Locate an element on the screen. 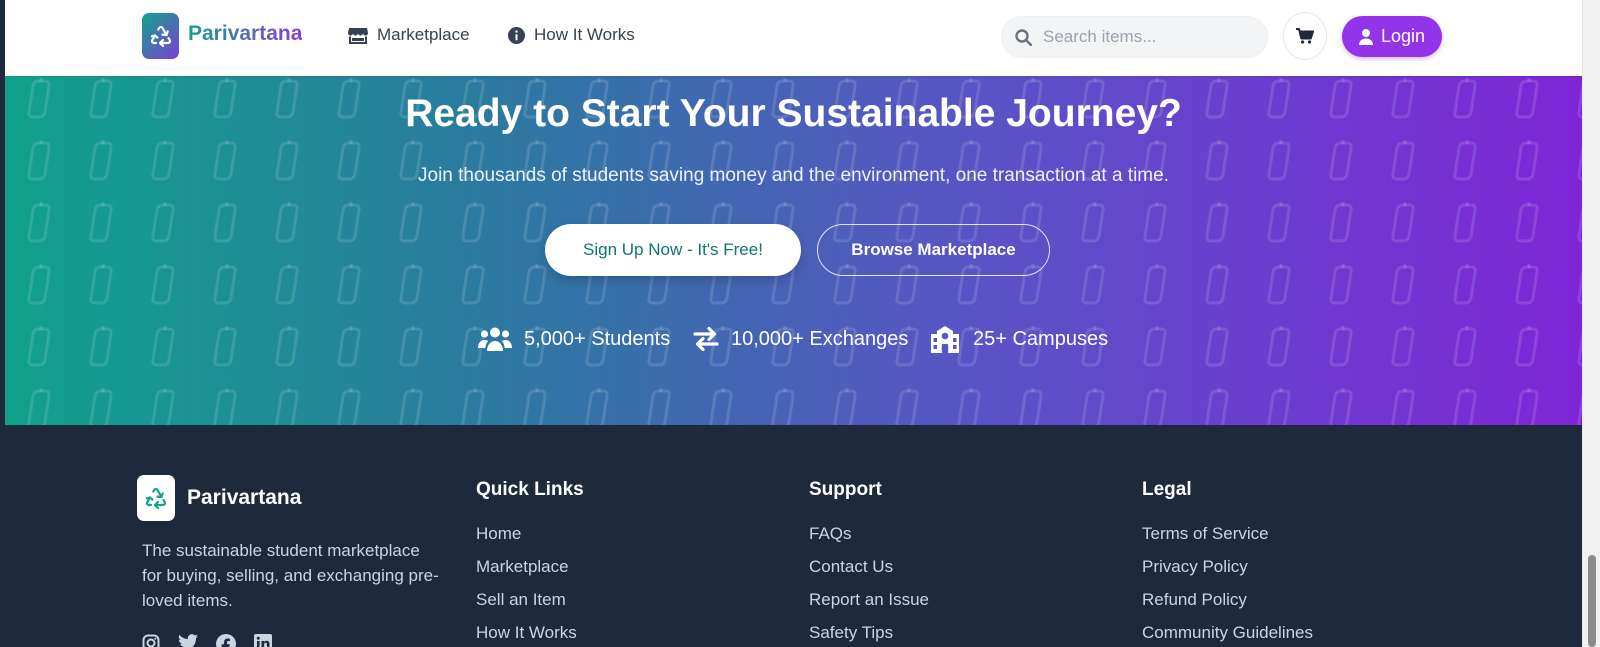 This screenshot has height=647, width=1600. sign-up-button: Sign Up Now - It's Free! is located at coordinates (673, 250).